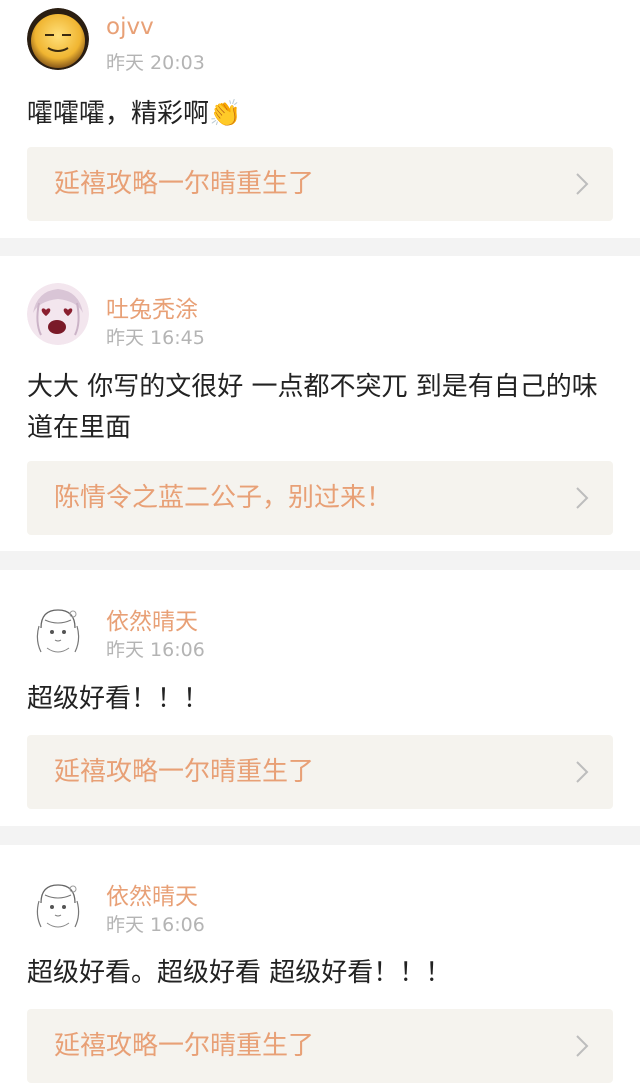 This screenshot has height=1092, width=640. What do you see at coordinates (223, 498) in the screenshot?
I see `article-link-title: 陈情令之蓝二公子，别过来！` at bounding box center [223, 498].